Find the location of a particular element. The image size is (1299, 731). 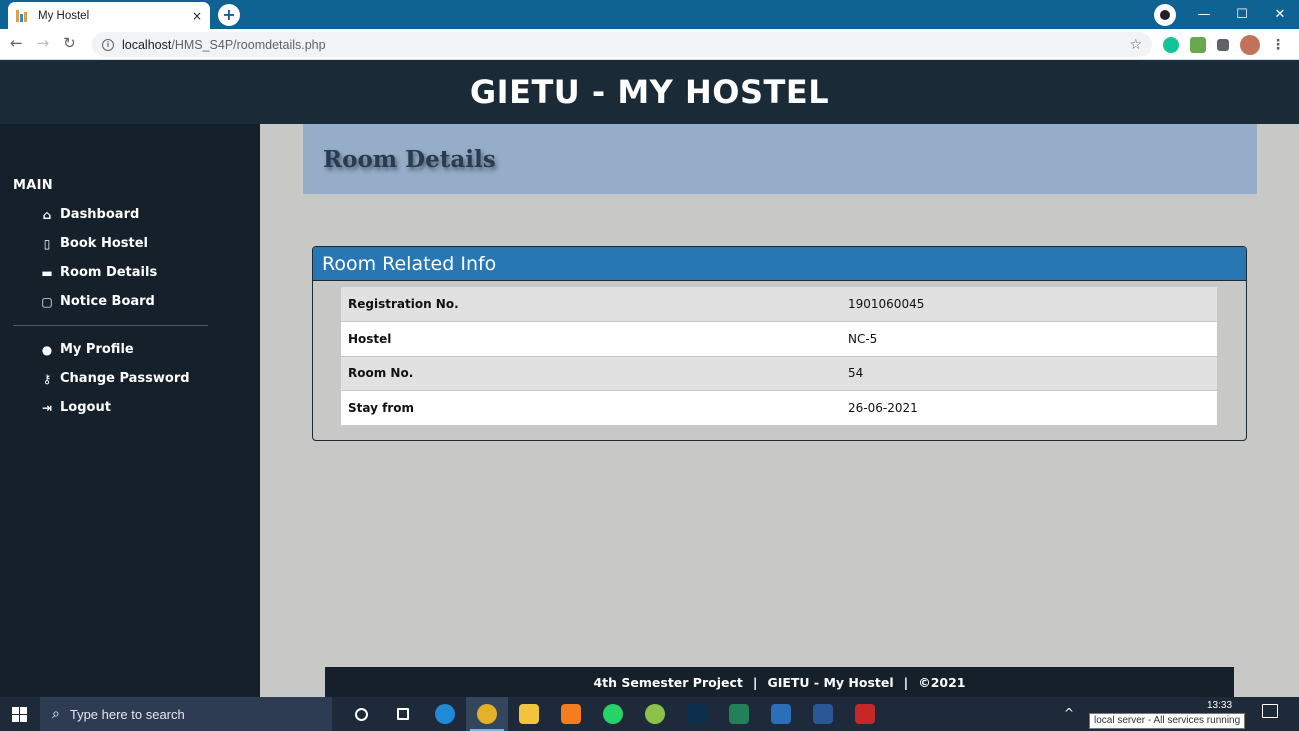

app-green-icon is located at coordinates (739, 714).